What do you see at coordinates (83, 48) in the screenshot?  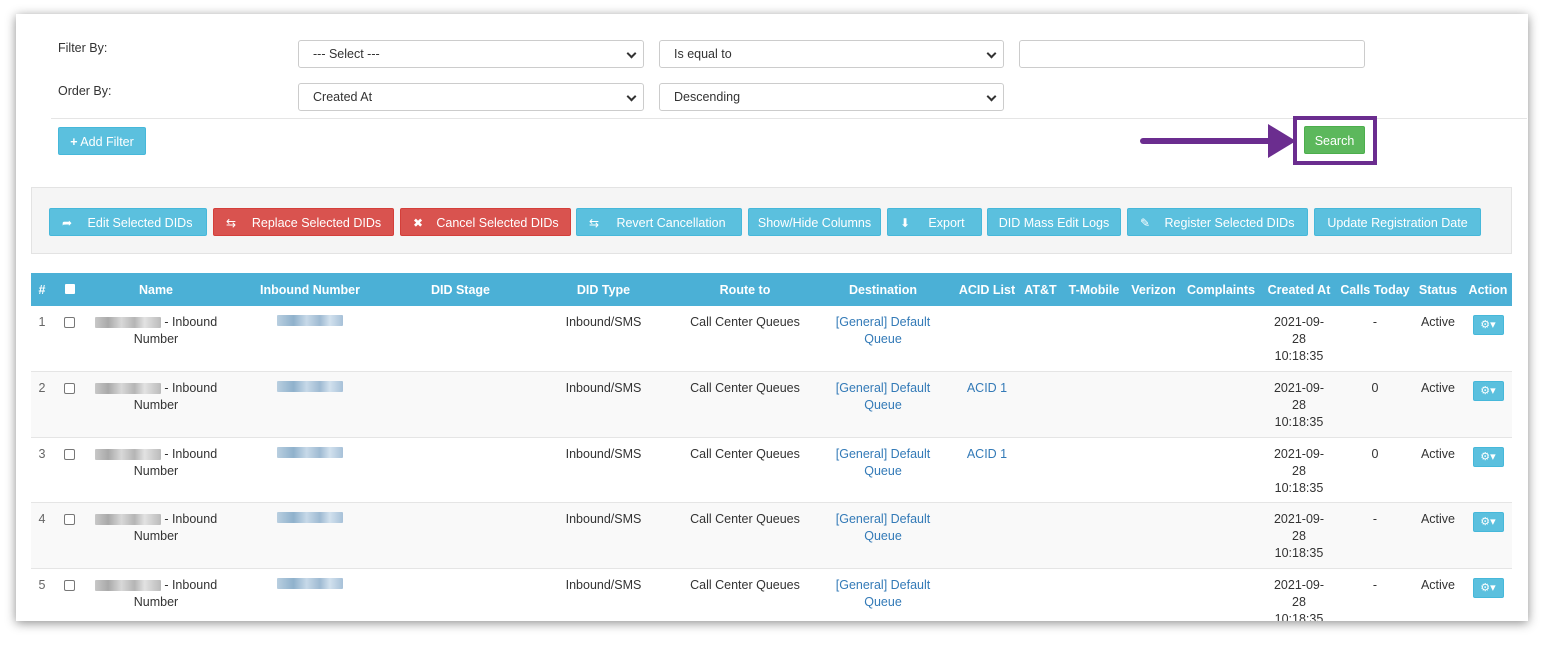 I see `filter-by-label: Filter By:` at bounding box center [83, 48].